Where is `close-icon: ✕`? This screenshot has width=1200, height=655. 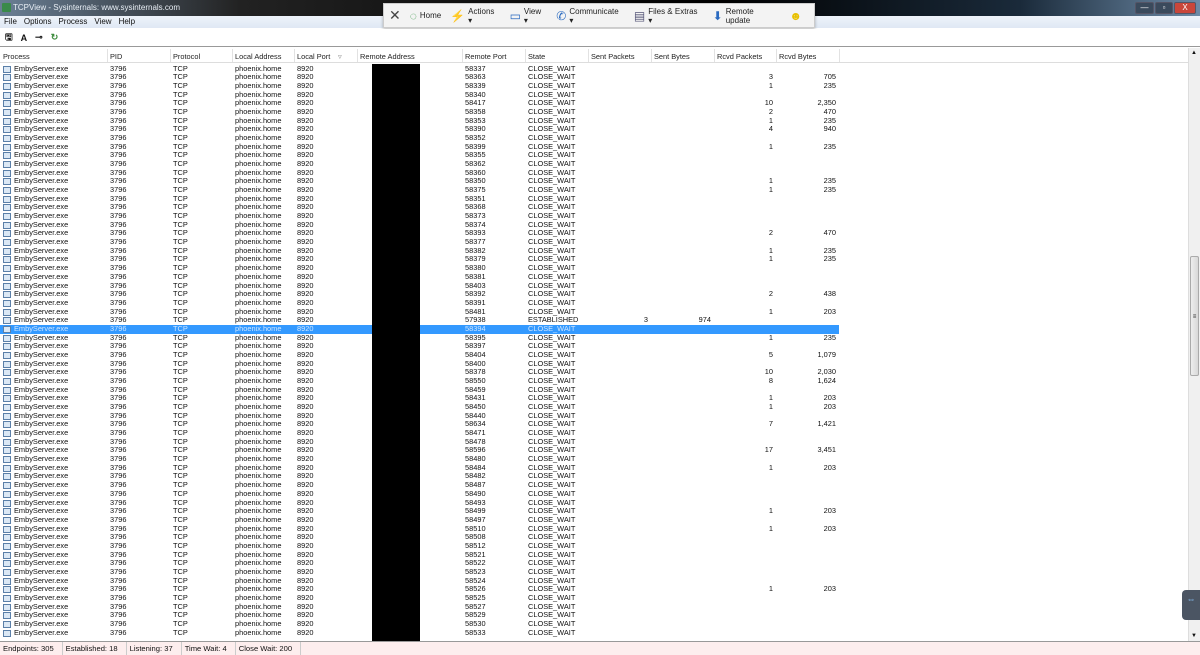 close-icon: ✕ is located at coordinates (395, 15).